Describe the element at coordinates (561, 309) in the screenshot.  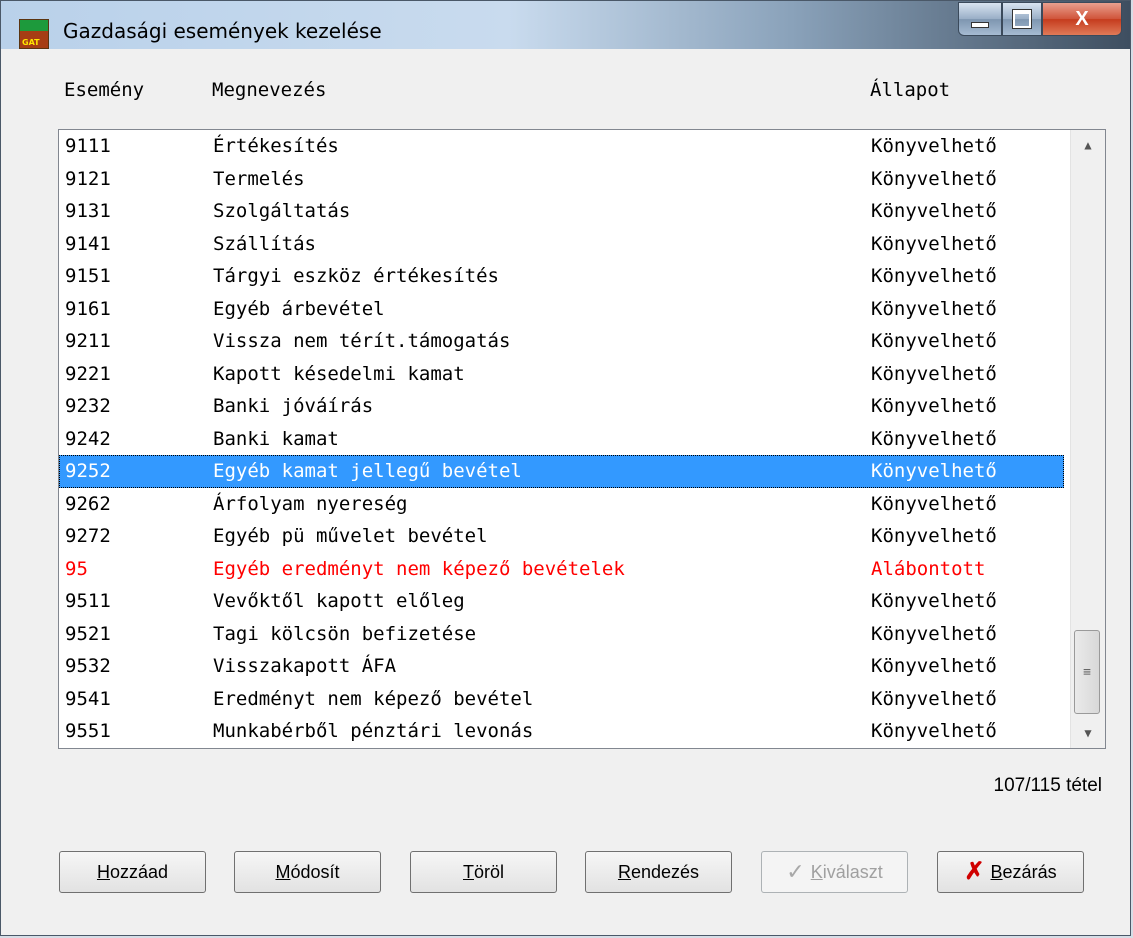
I see `list-item: 9161 Egyéb árbevétel Könyvelhető` at that location.